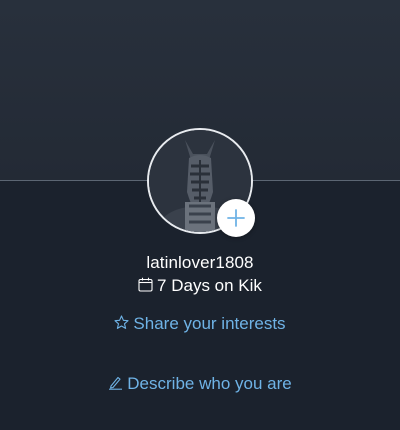 The image size is (400, 430). Describe the element at coordinates (145, 287) in the screenshot. I see `calendar-icon` at that location.